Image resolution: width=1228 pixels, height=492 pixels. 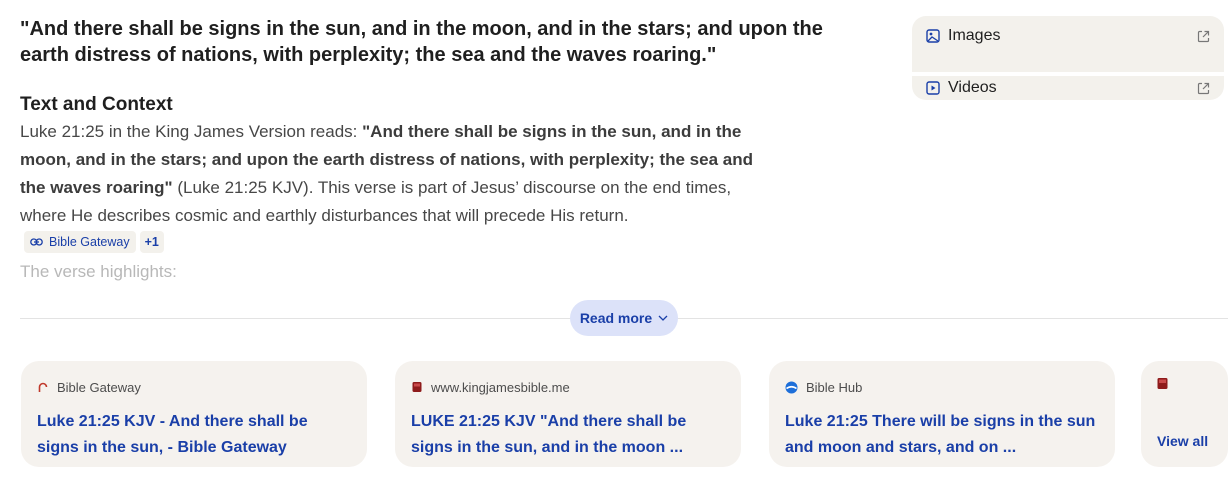 What do you see at coordinates (834, 387) in the screenshot?
I see `card-source-name: Bible Hub` at bounding box center [834, 387].